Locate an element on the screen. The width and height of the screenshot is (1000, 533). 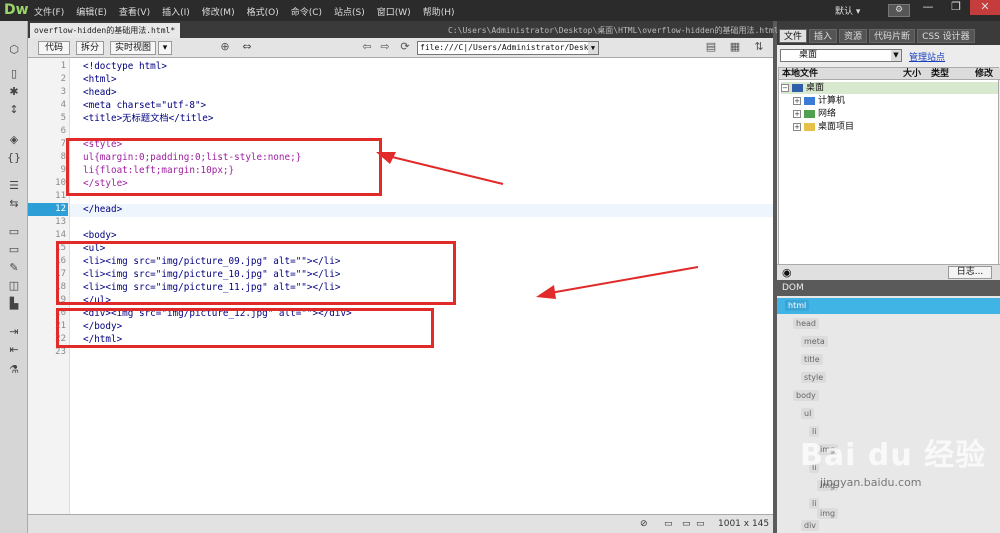
dom-node-img: img is located at coordinates (828, 513).